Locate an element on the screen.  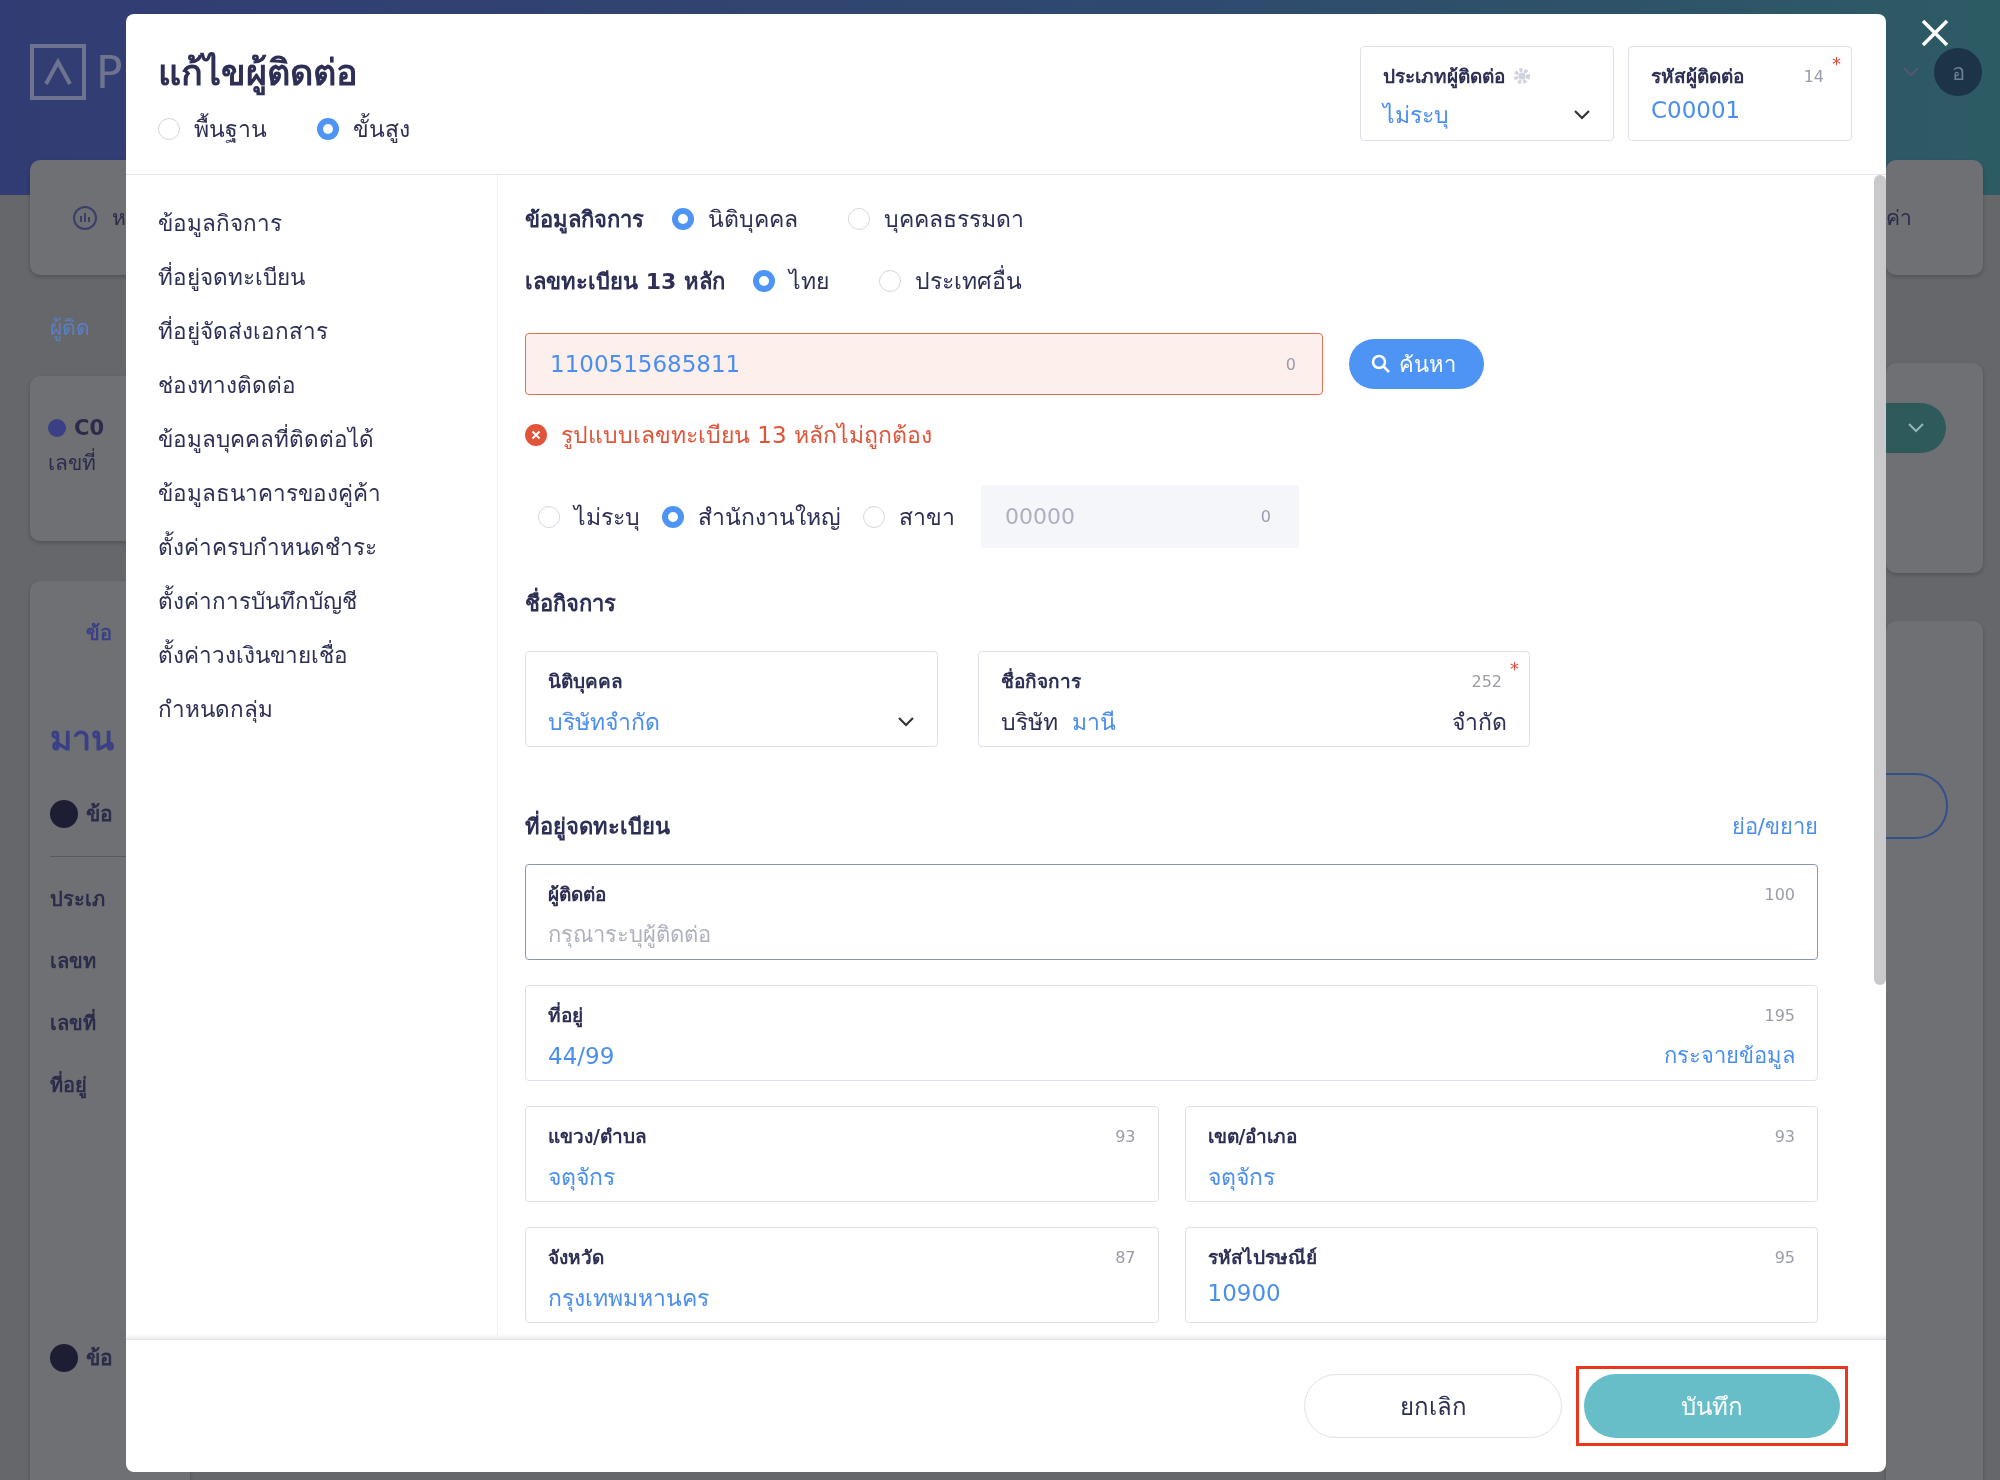
address-field: รหัสไปรษณีย์ 95 10900 is located at coordinates (1501, 1275).